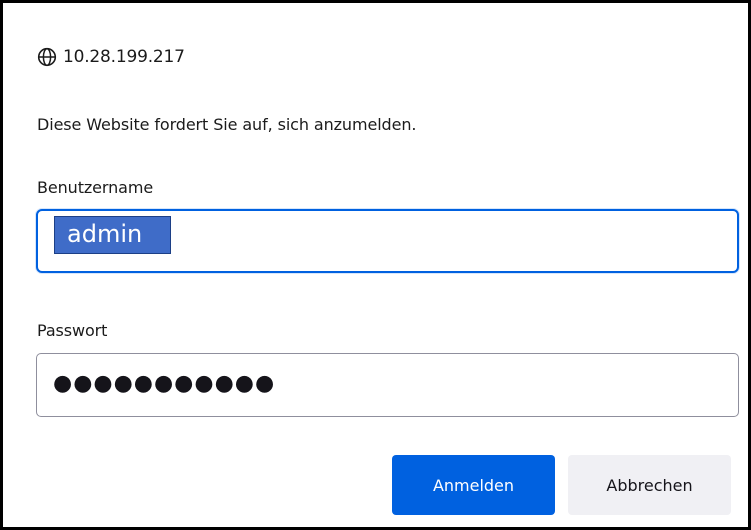 This screenshot has width=751, height=530. Describe the element at coordinates (95, 187) in the screenshot. I see `username-label: Benutzername` at that location.